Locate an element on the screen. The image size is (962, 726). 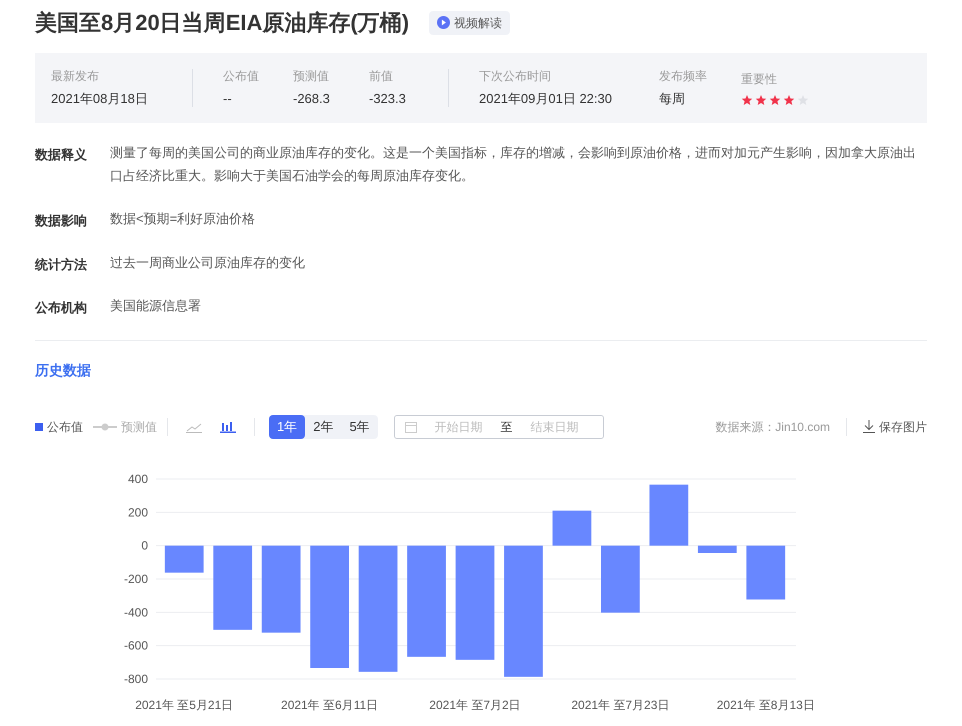
line-chart-toggle is located at coordinates (194, 426).